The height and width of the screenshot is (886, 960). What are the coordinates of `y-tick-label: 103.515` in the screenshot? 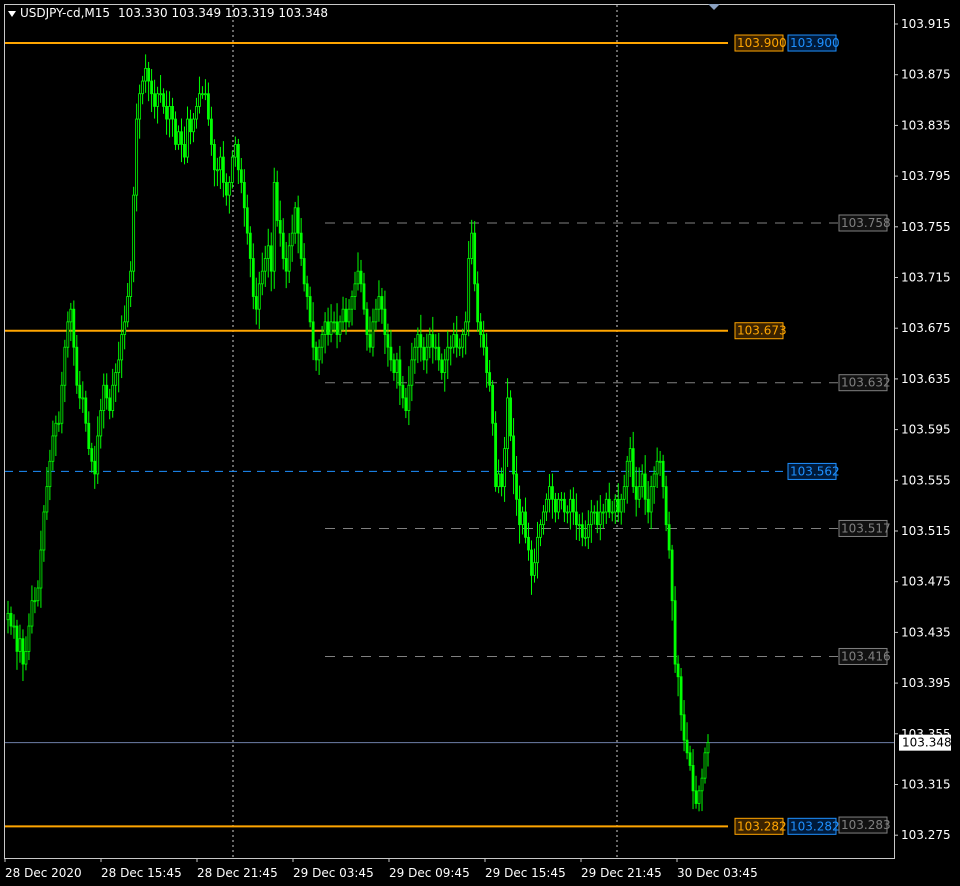 It's located at (926, 531).